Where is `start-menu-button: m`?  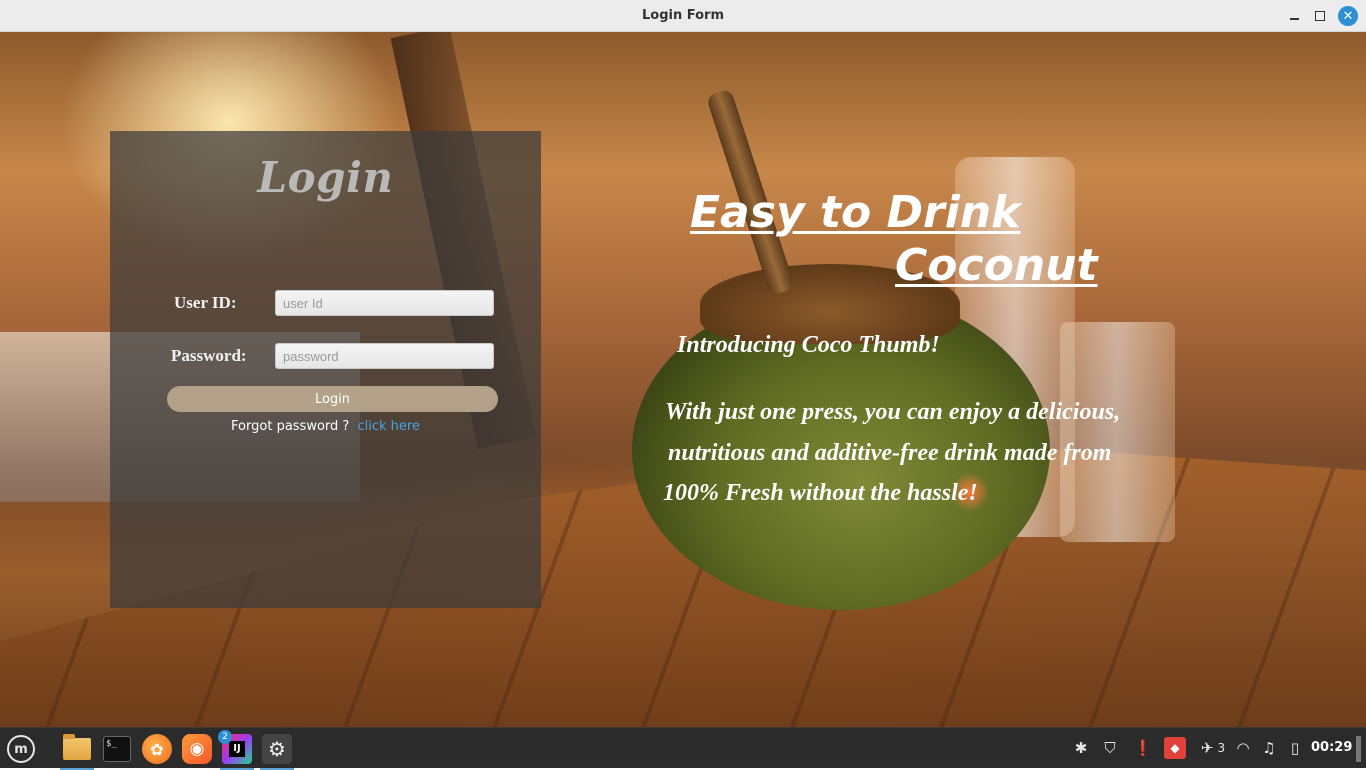
start-menu-button: m is located at coordinates (21, 749).